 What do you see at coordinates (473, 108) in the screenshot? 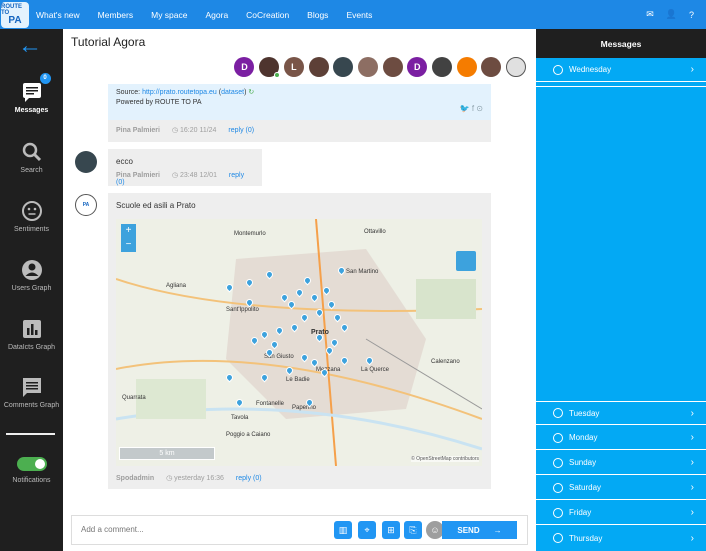
I see `facebook-icon: f` at bounding box center [473, 108].